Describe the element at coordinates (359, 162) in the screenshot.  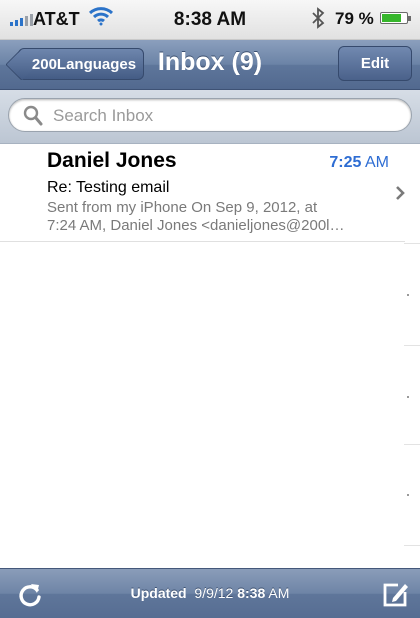
I see `message-time: 7:25 AM` at that location.